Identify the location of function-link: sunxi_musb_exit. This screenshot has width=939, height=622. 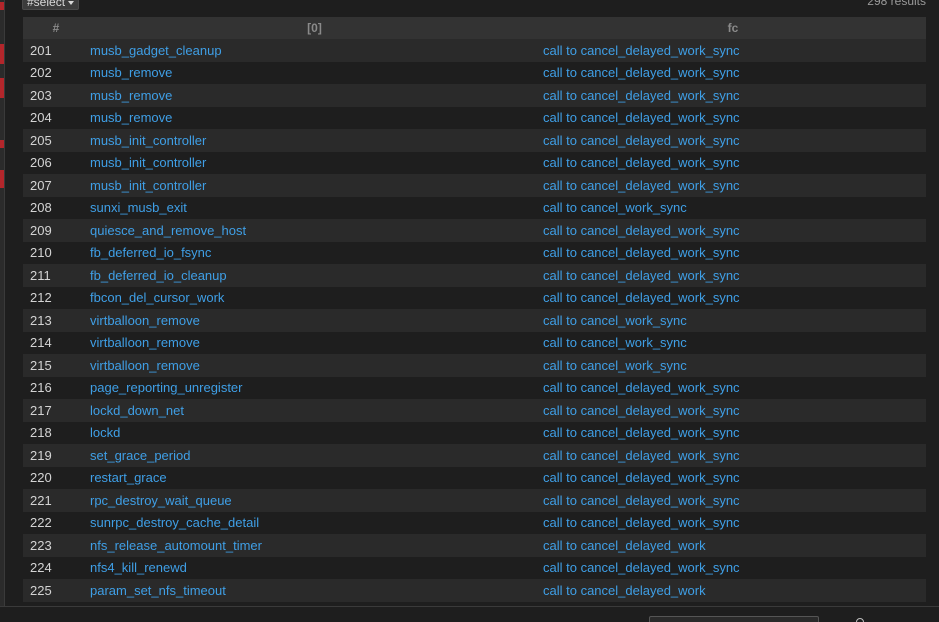
(138, 207).